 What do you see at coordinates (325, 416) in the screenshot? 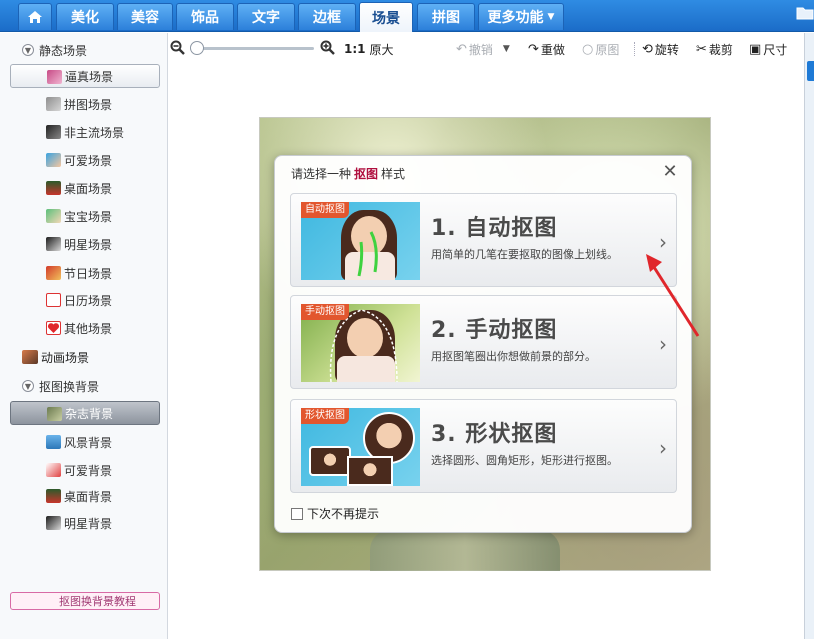
I see `option-badge: 形状抠图` at bounding box center [325, 416].